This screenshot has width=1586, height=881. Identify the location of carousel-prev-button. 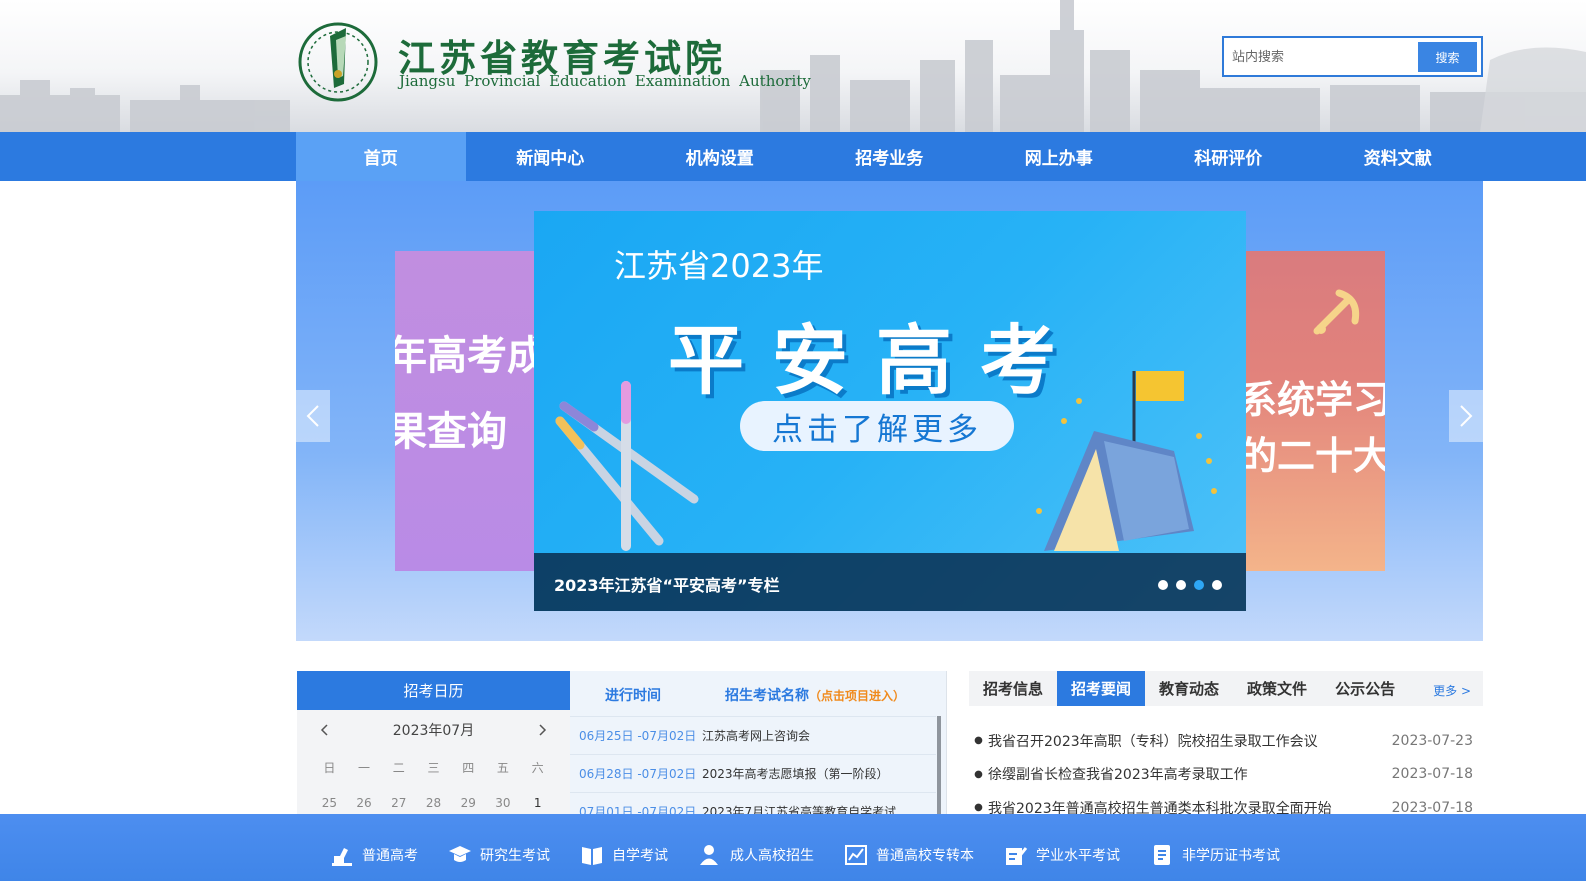
(313, 416).